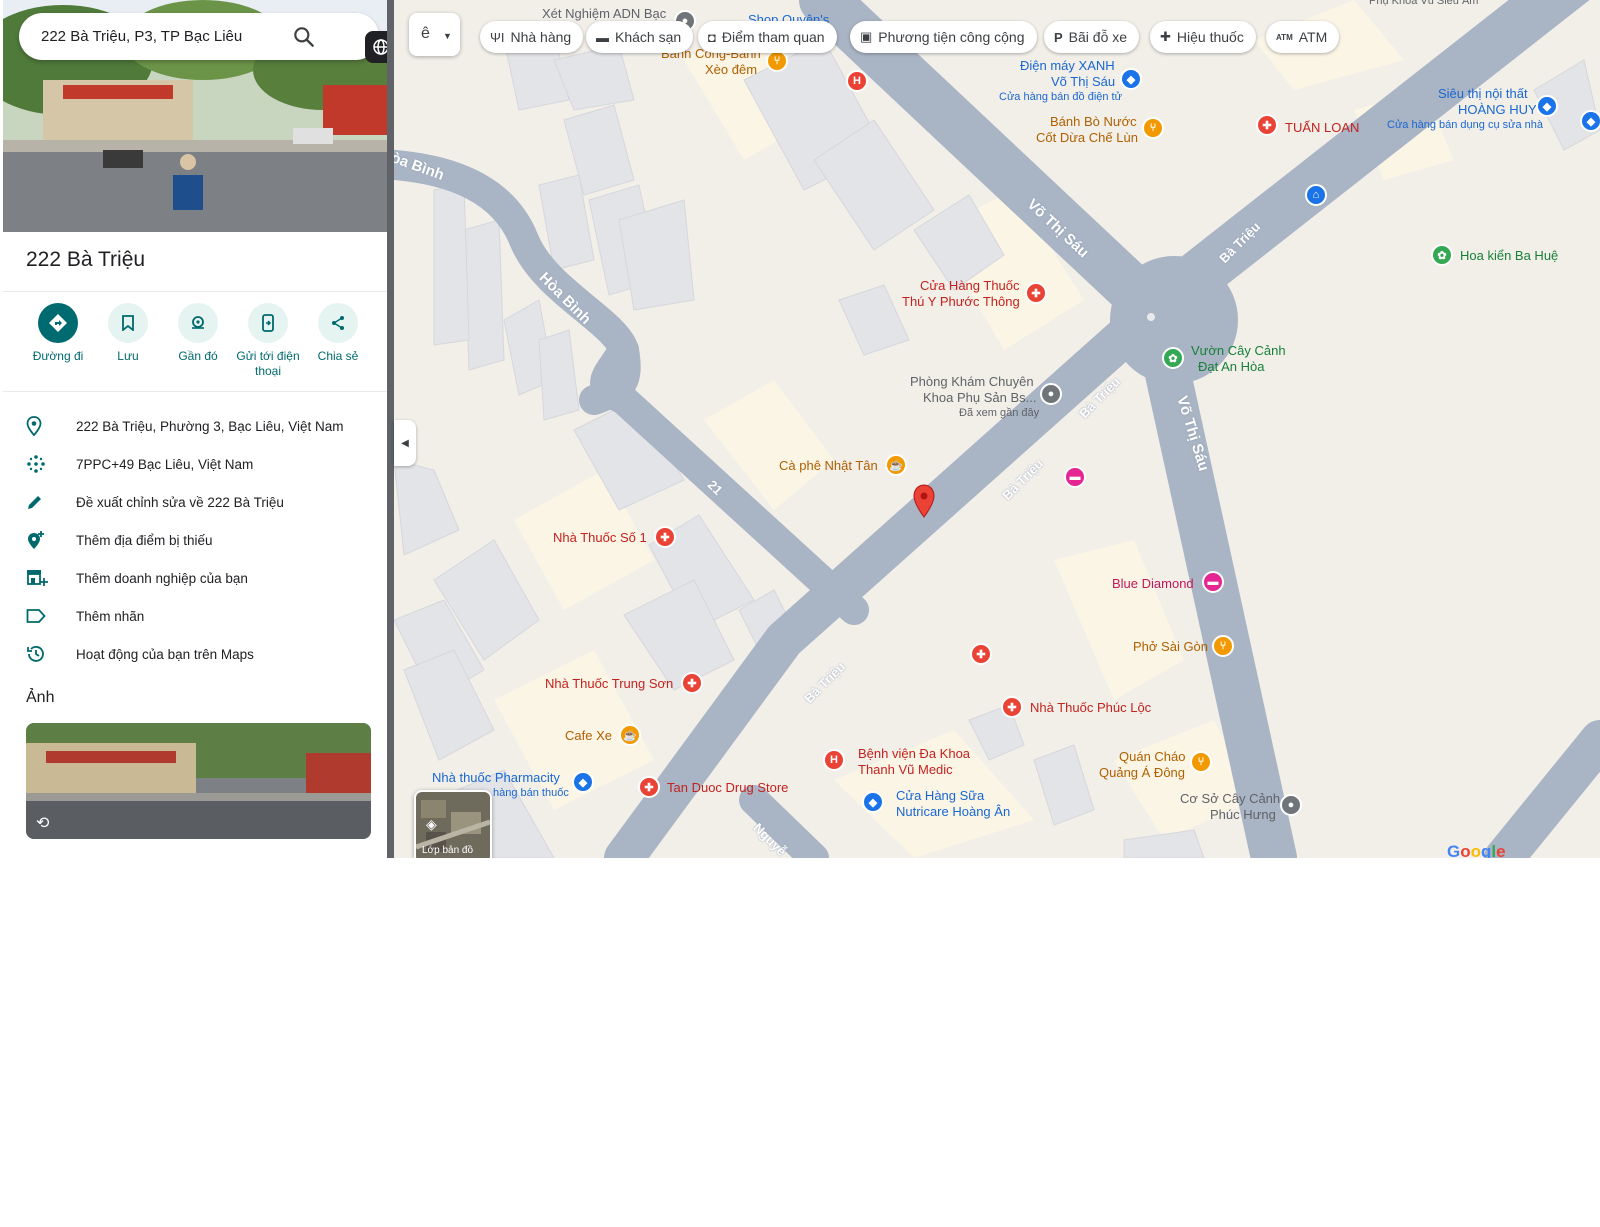 Image resolution: width=1600 pixels, height=1227 pixels. I want to click on poi-label: Điện máy XANH, so click(1067, 65).